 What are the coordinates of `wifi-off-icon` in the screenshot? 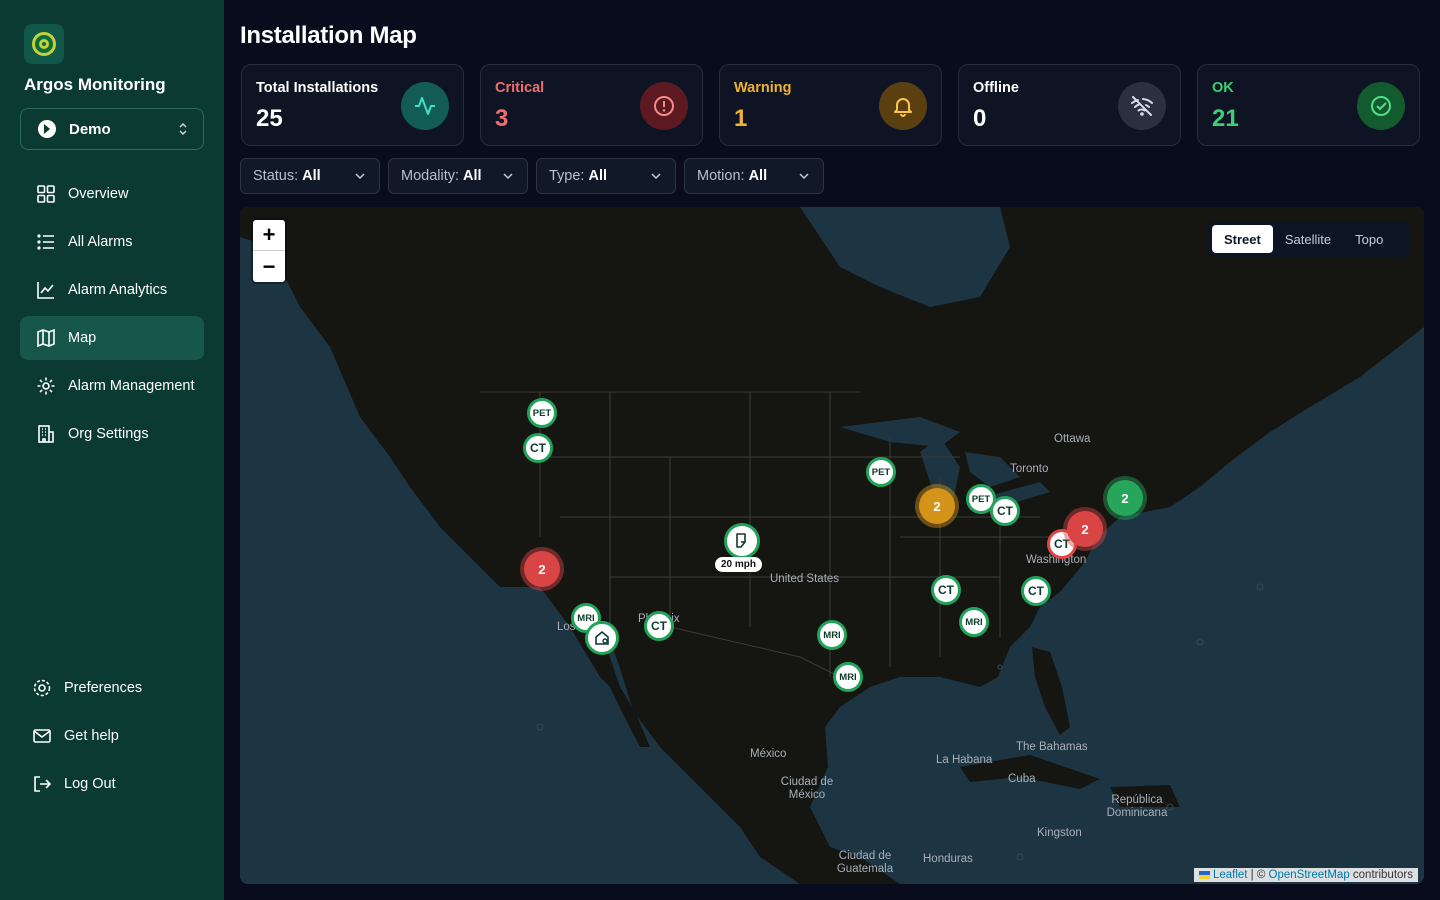 It's located at (1142, 106).